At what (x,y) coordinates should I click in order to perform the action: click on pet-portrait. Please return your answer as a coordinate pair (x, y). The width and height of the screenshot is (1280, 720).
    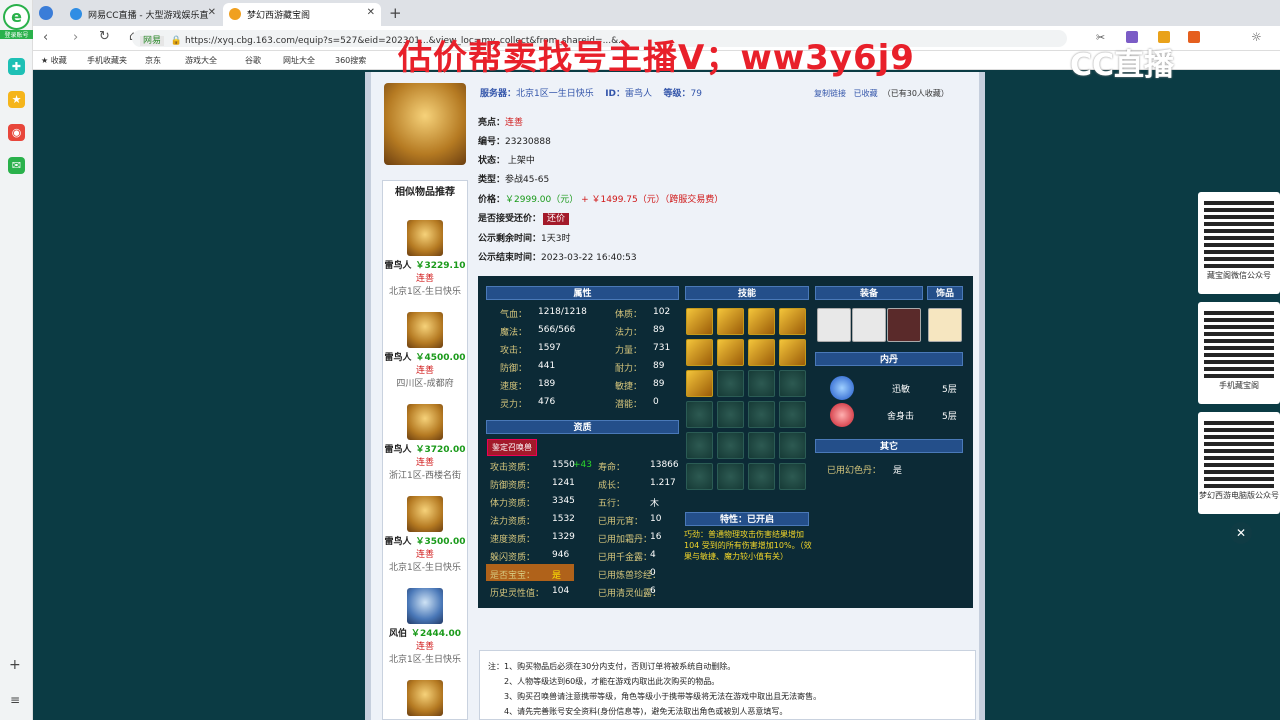
    Looking at the image, I should click on (425, 124).